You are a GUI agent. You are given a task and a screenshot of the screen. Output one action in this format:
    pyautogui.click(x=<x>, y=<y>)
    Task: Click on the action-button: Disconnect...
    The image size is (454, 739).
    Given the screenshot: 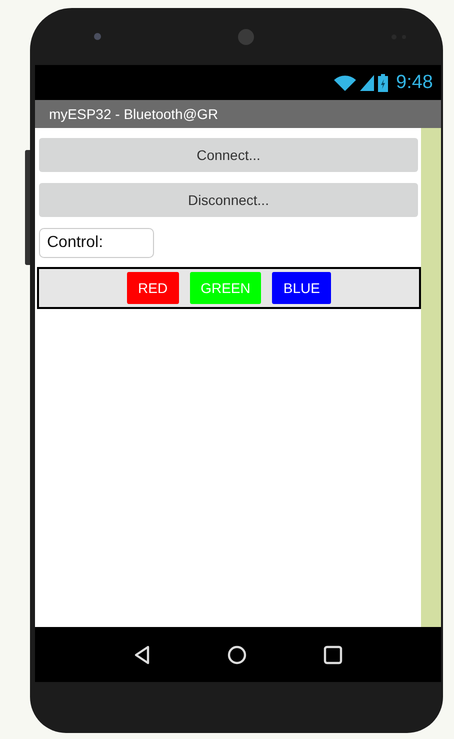 What is the action you would take?
    pyautogui.click(x=228, y=200)
    